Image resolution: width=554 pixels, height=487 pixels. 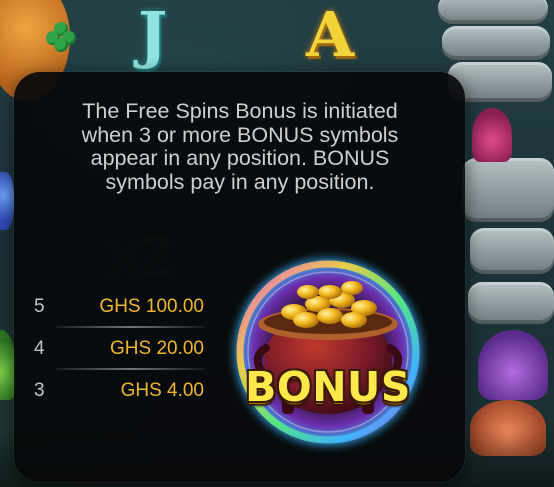 What do you see at coordinates (151, 306) in the screenshot?
I see `payout-value: GHS 100.00` at bounding box center [151, 306].